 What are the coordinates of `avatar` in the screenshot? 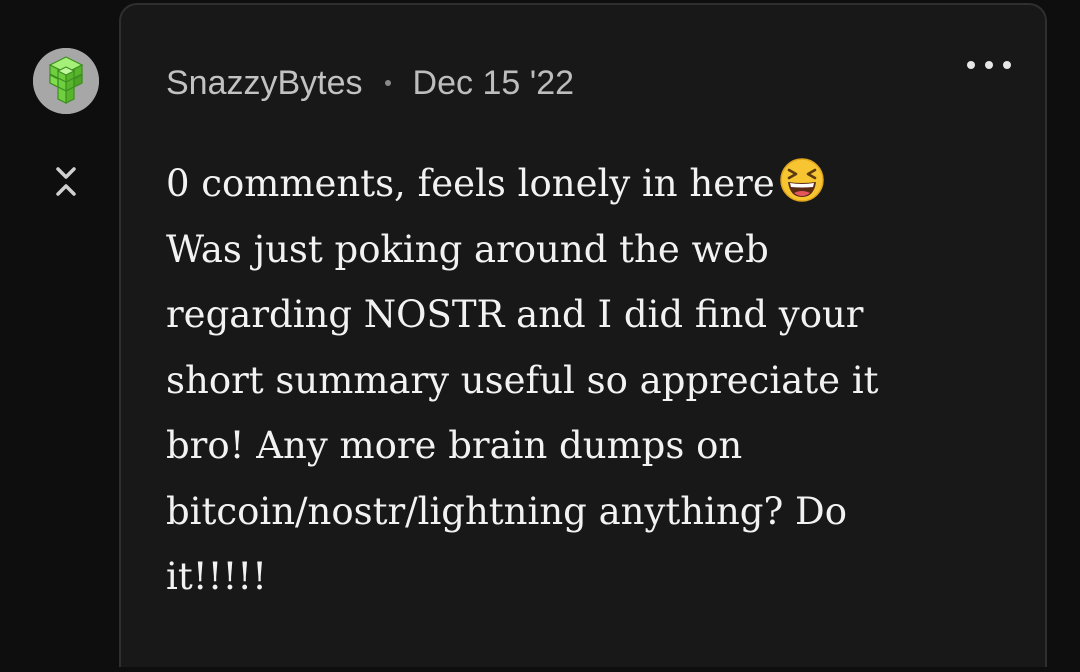 It's located at (66, 81).